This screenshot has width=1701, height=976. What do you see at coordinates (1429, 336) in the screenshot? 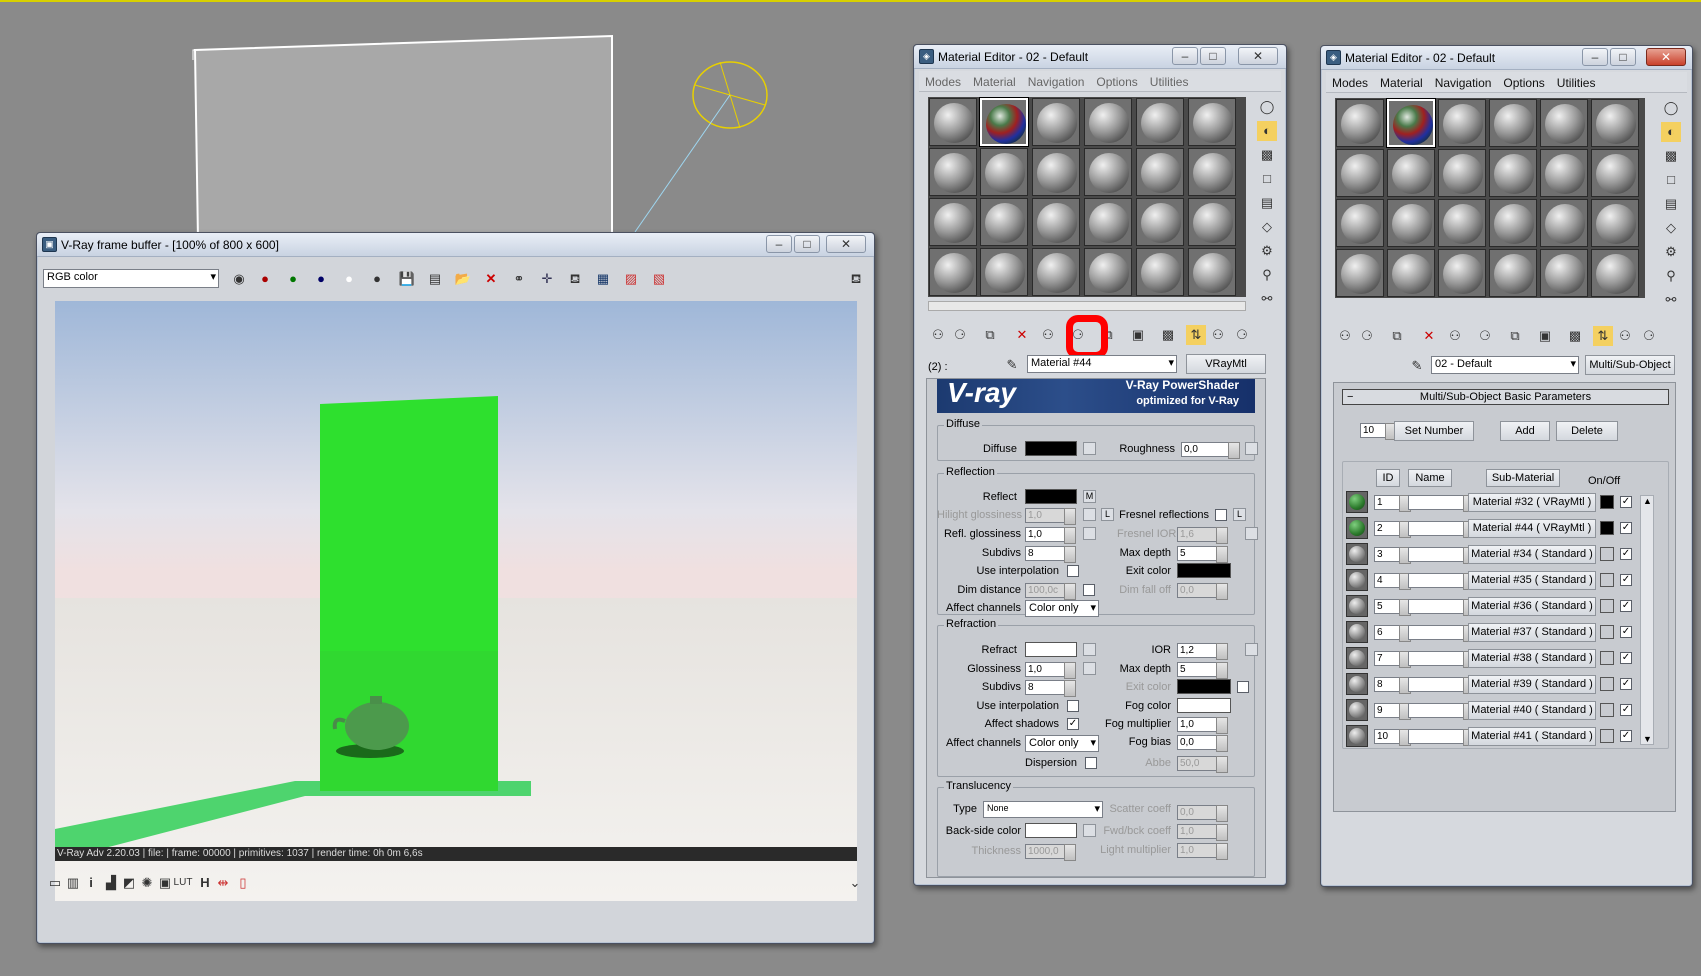
I see `reset-map-icon: ✕` at bounding box center [1429, 336].